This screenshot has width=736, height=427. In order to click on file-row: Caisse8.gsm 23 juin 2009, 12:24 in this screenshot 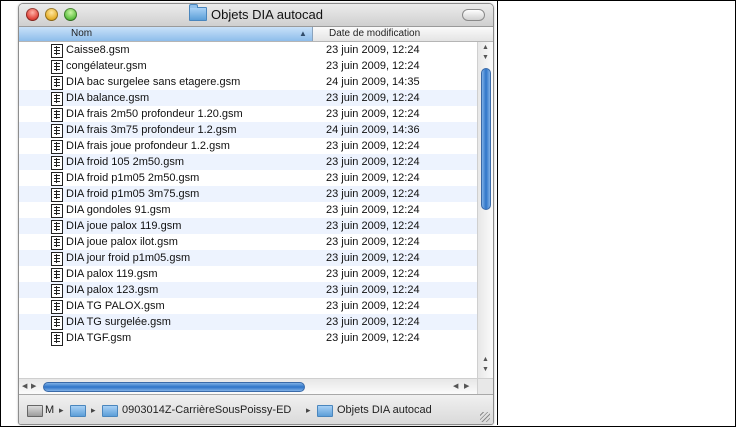, I will do `click(248, 50)`.